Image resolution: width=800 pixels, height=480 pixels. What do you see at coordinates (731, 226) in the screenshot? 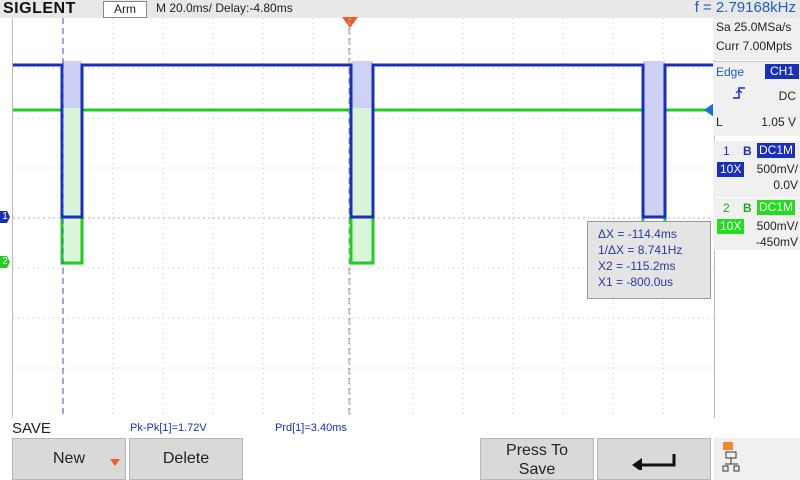
I see `ch2-probe: 10X` at bounding box center [731, 226].